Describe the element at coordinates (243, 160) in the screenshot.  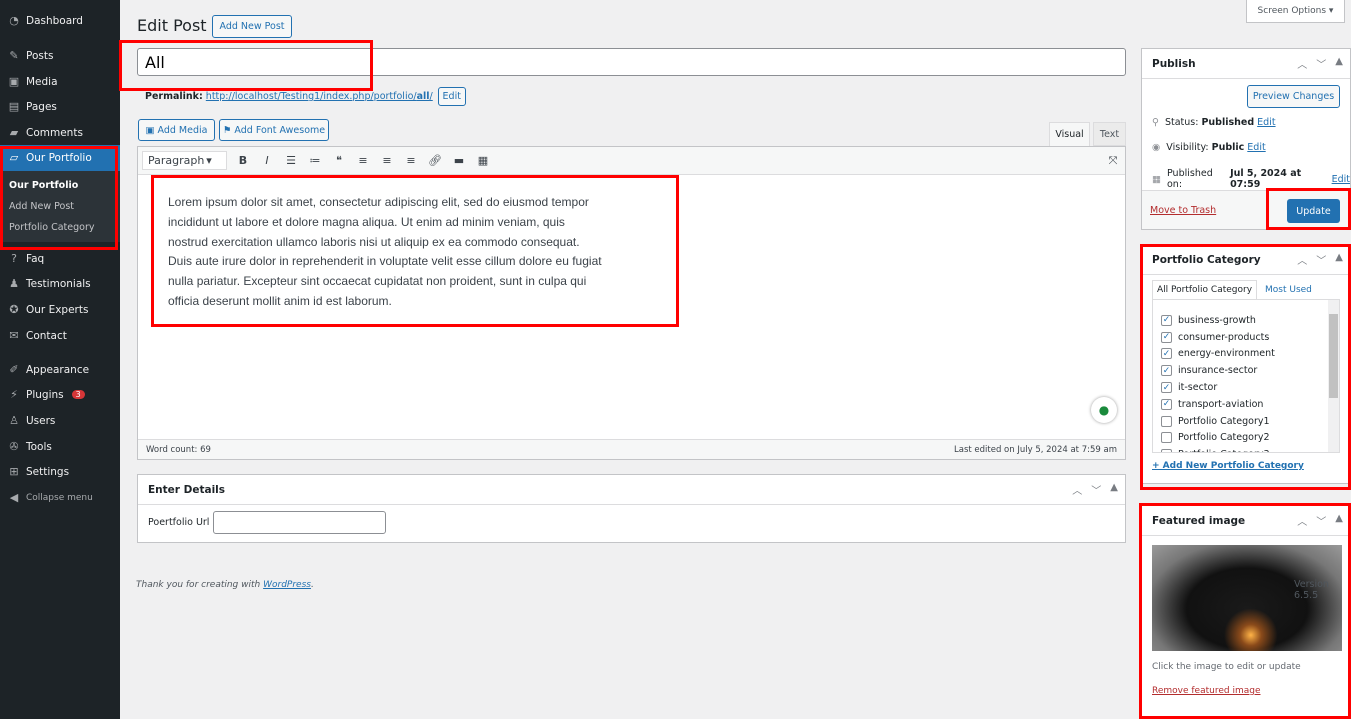
I see `bold-icon: B` at that location.